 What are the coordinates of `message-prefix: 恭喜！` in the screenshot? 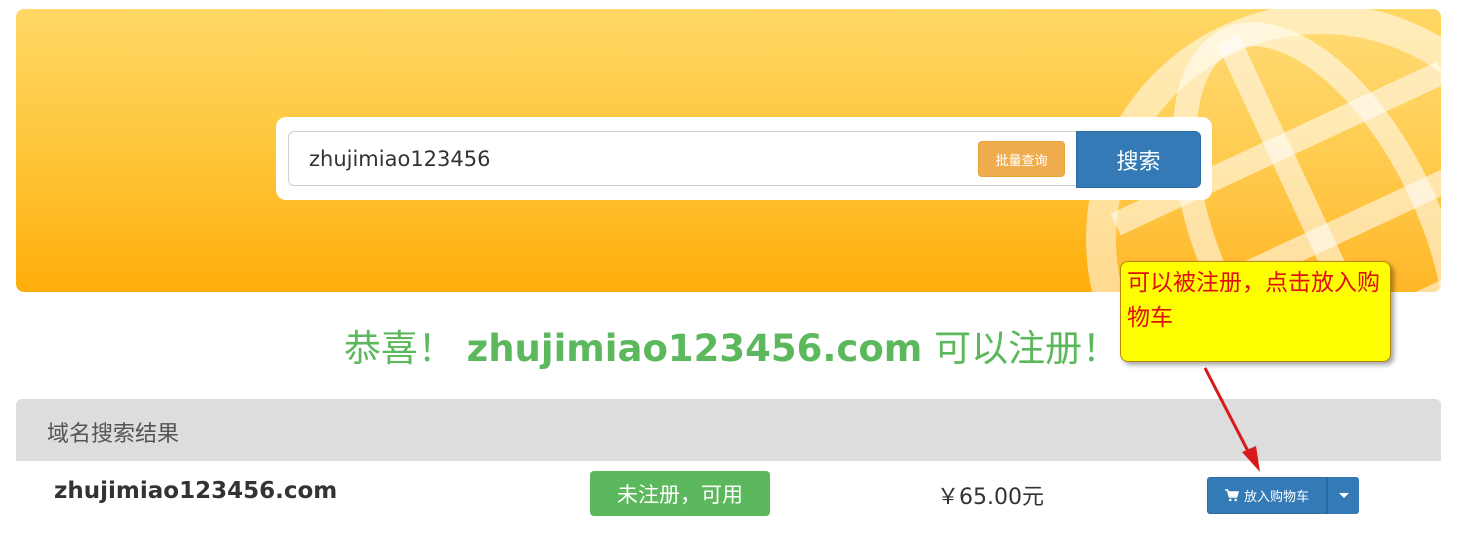 It's located at (405, 348).